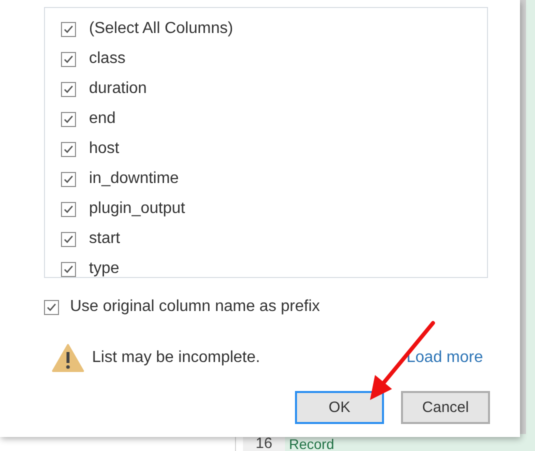 The width and height of the screenshot is (535, 451). Describe the element at coordinates (104, 149) in the screenshot. I see `column-label: host` at that location.